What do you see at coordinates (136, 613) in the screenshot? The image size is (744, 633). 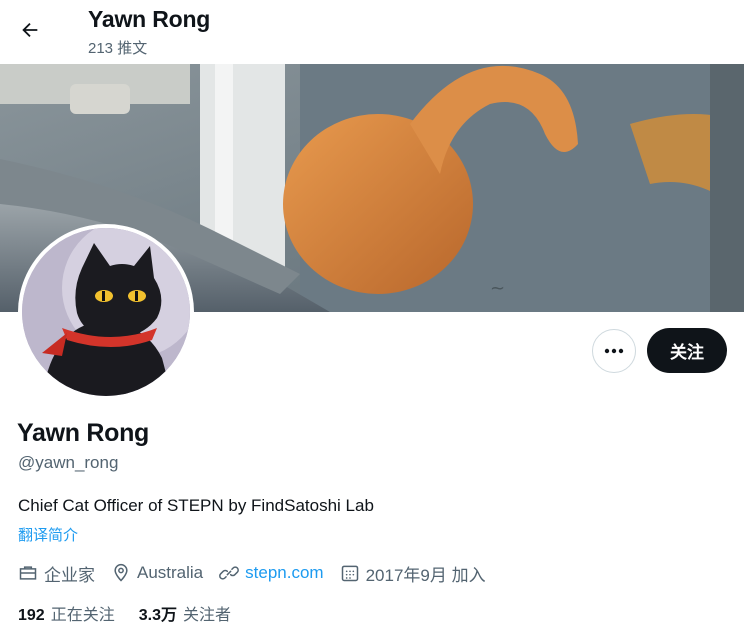 I see `follow-stats: 192 正在关注 3.3万 关注者` at bounding box center [136, 613].